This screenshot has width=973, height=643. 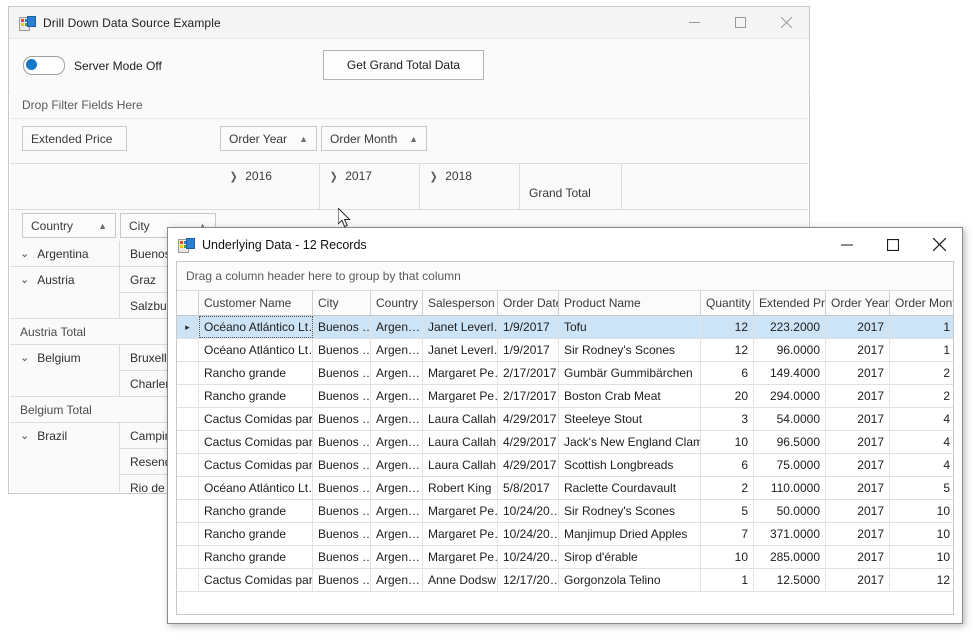 What do you see at coordinates (69, 225) in the screenshot?
I see `field-country: Country ▲` at bounding box center [69, 225].